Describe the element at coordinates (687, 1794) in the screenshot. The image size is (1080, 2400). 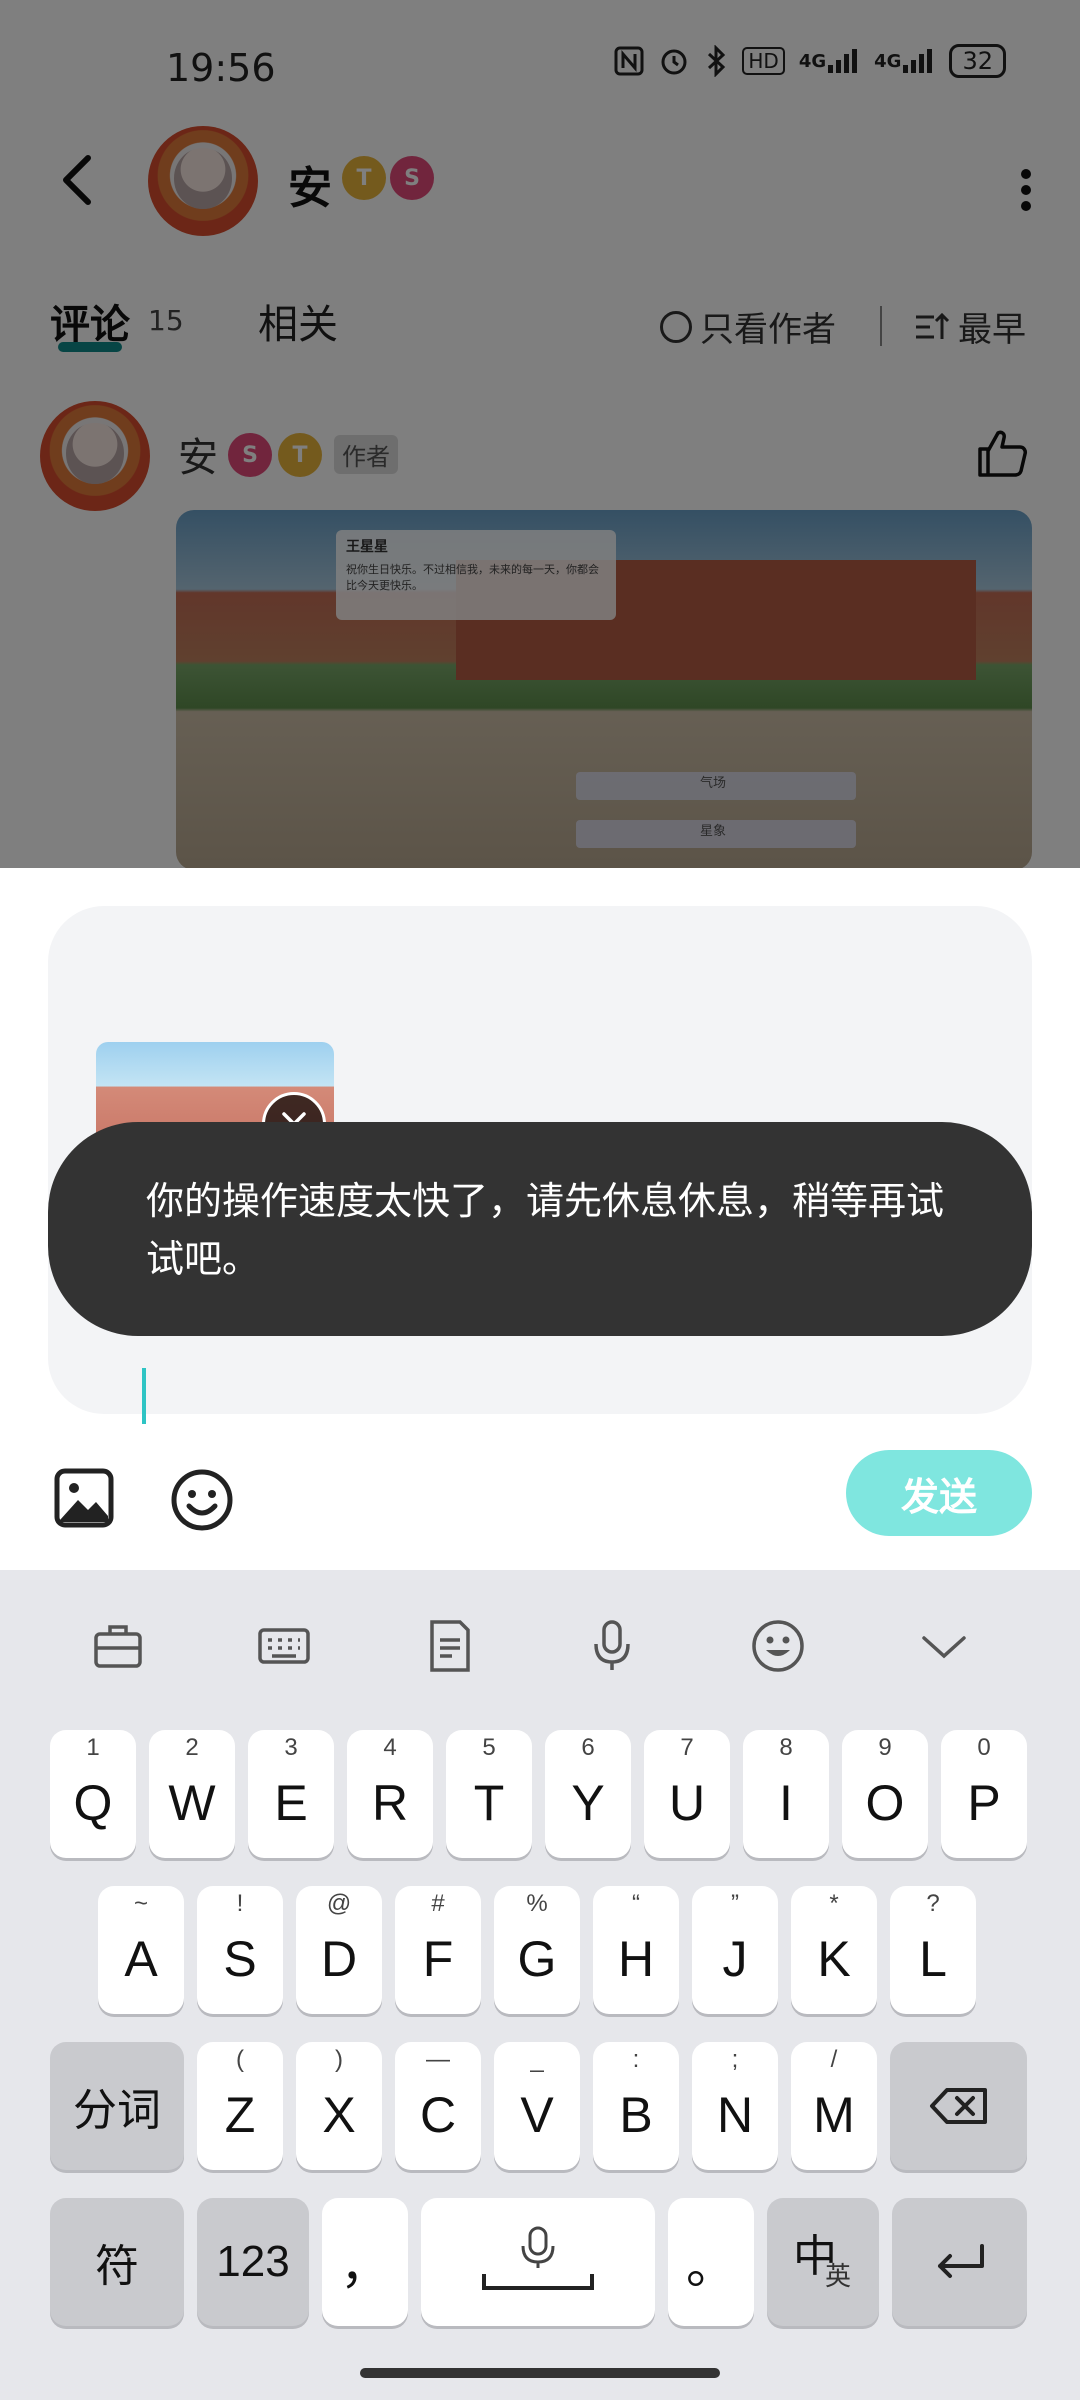
I see `key-u: 7U` at that location.